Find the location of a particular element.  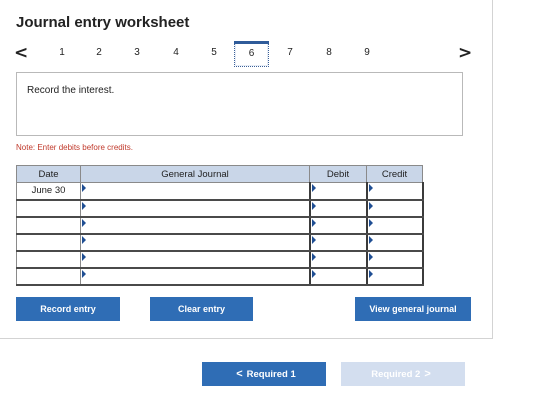

table-row: June 30 is located at coordinates (220, 191).